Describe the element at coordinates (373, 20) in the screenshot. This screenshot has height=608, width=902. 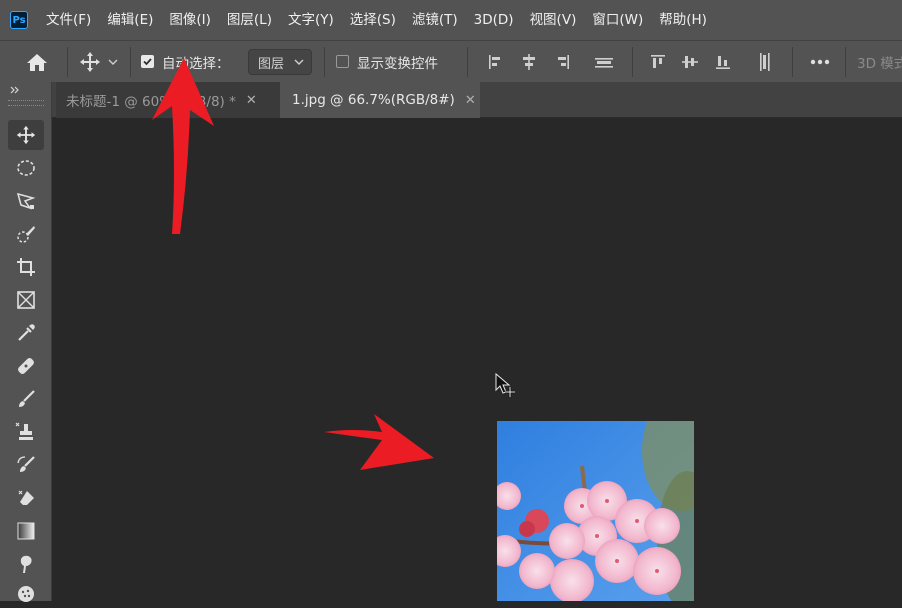
I see `menu-select: 选择(S)` at that location.